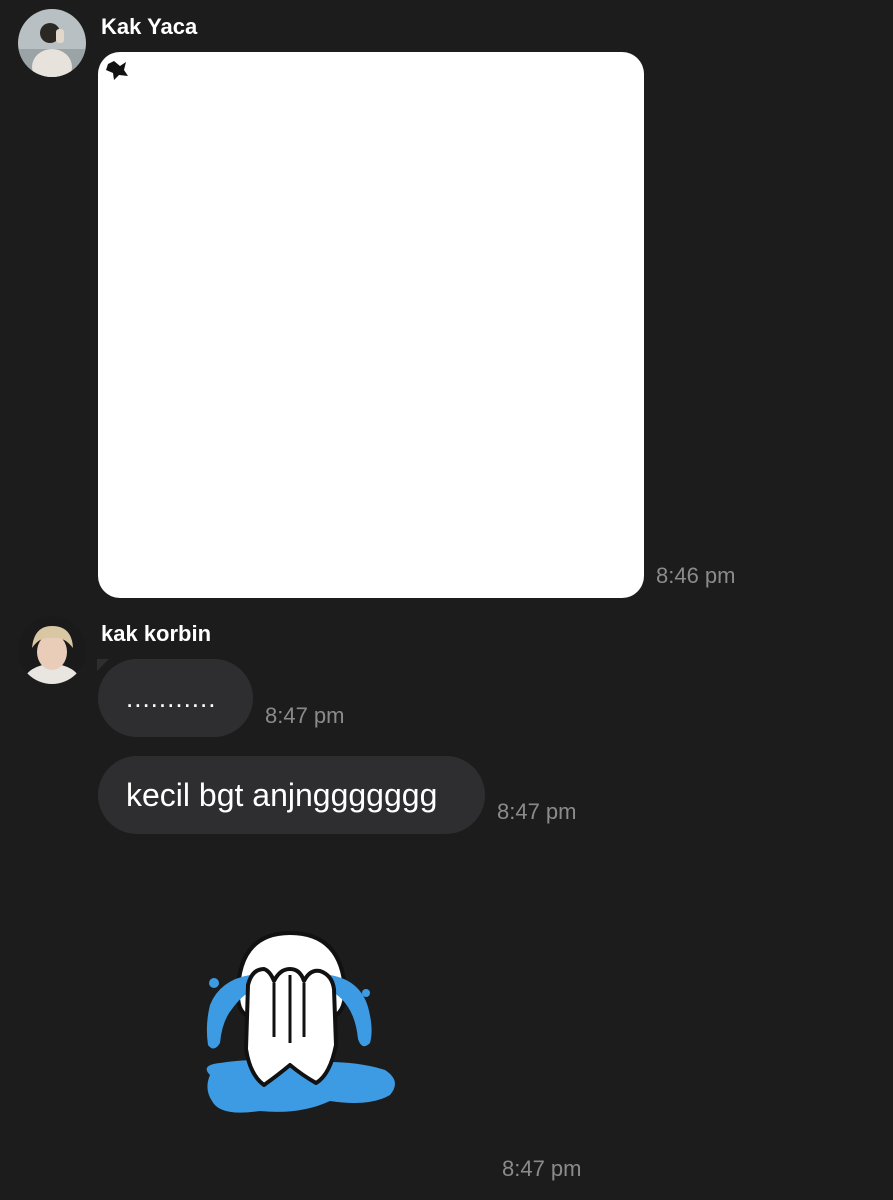  What do you see at coordinates (103, 665) in the screenshot?
I see `bubble-tail` at bounding box center [103, 665].